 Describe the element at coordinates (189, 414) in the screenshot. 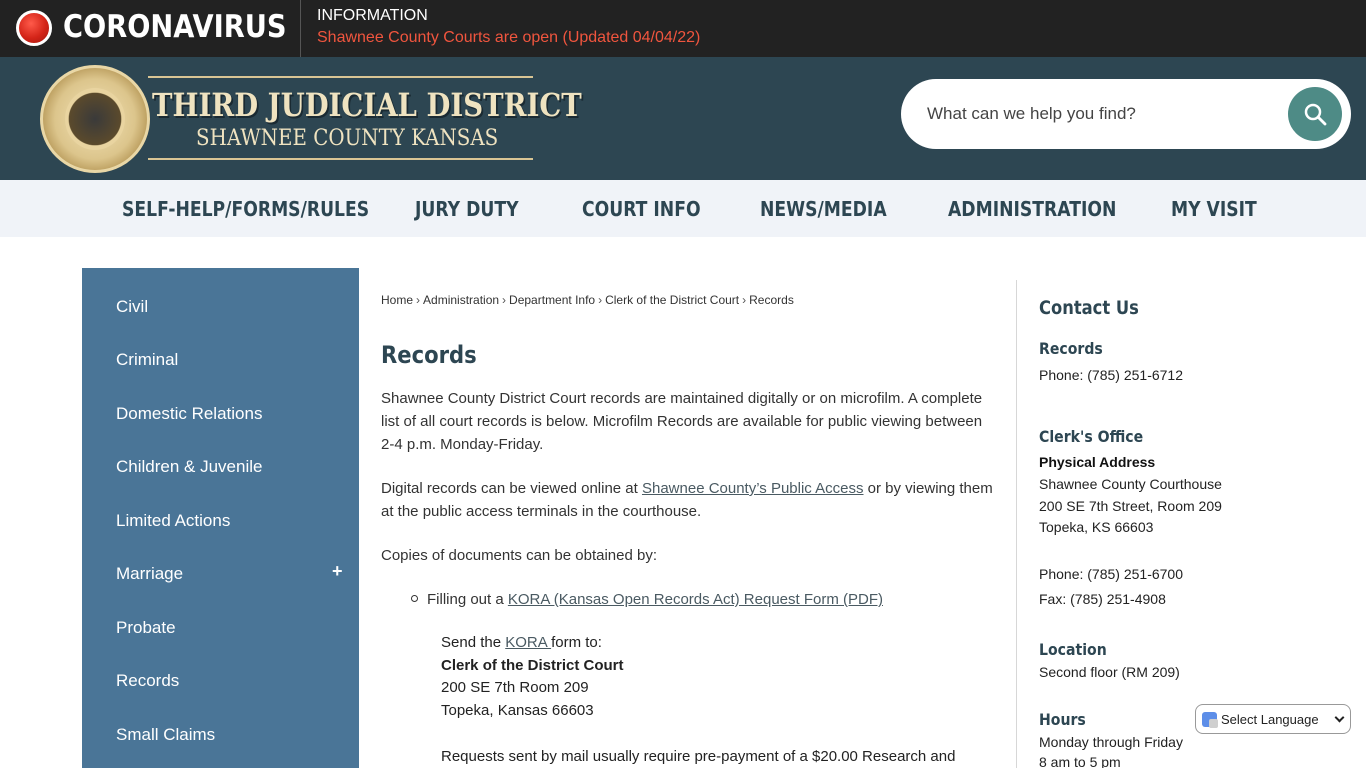

I see `sidebar-item-domestic-relations: Domestic Relations` at that location.